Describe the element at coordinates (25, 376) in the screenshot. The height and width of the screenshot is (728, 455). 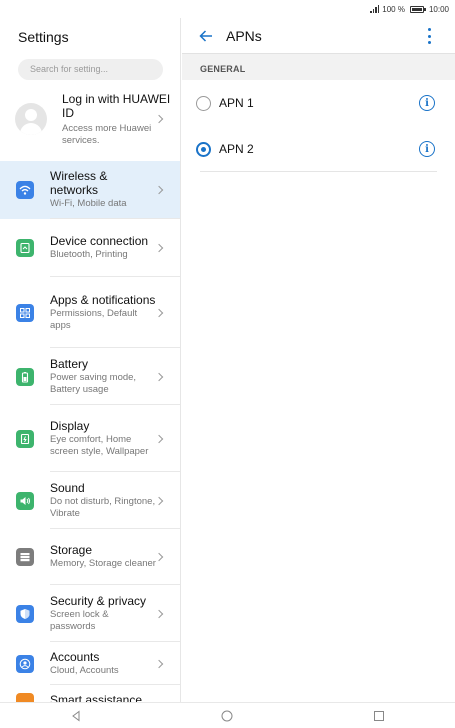
I see `battery-icon` at that location.